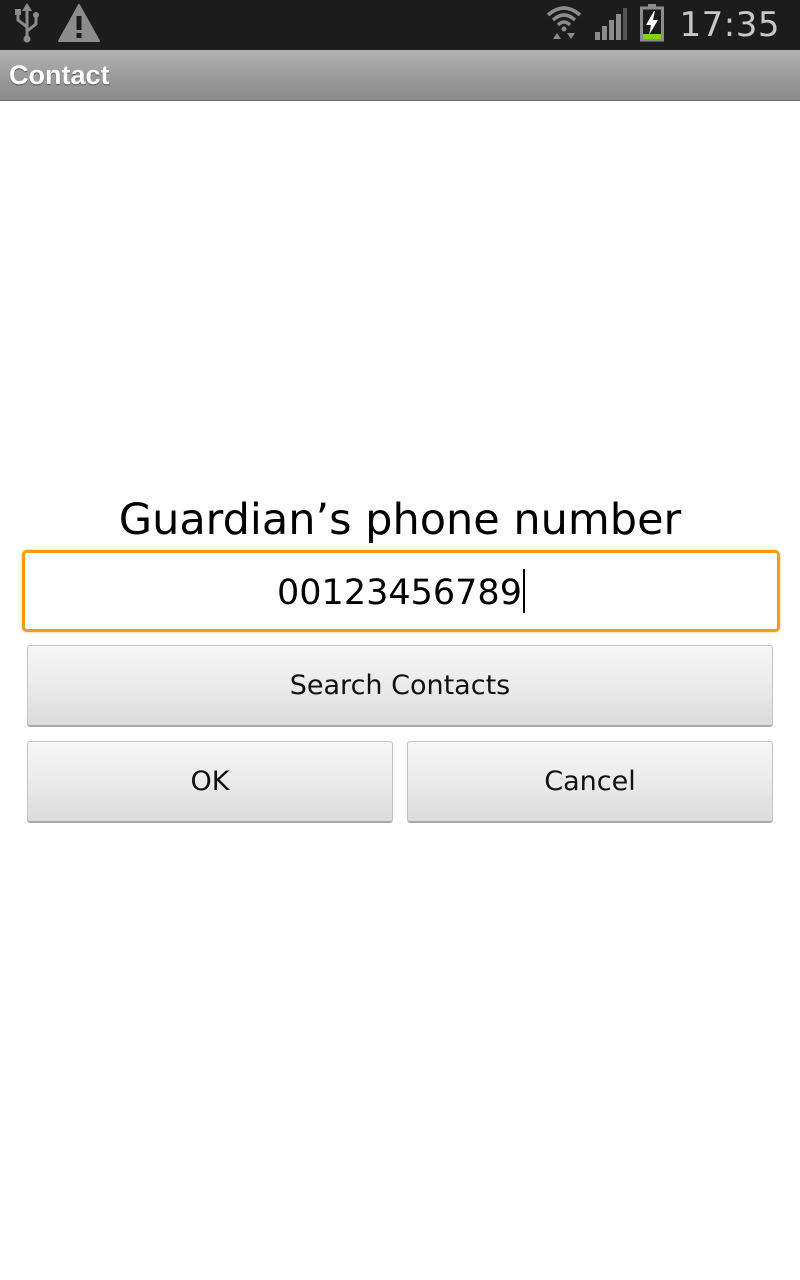 The image size is (800, 1280). Describe the element at coordinates (59, 75) in the screenshot. I see `app-title: Contact` at that location.